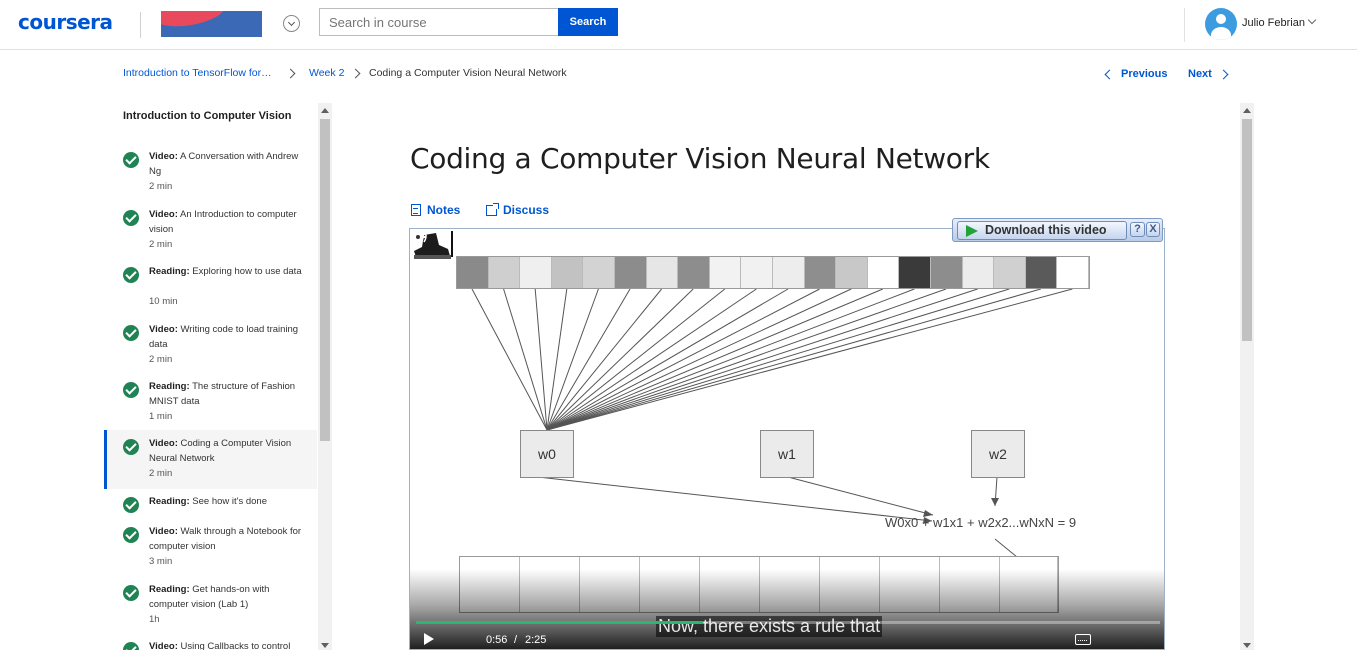 Image resolution: width=1357 pixels, height=650 pixels. Describe the element at coordinates (439, 22) in the screenshot. I see `search-input` at that location.